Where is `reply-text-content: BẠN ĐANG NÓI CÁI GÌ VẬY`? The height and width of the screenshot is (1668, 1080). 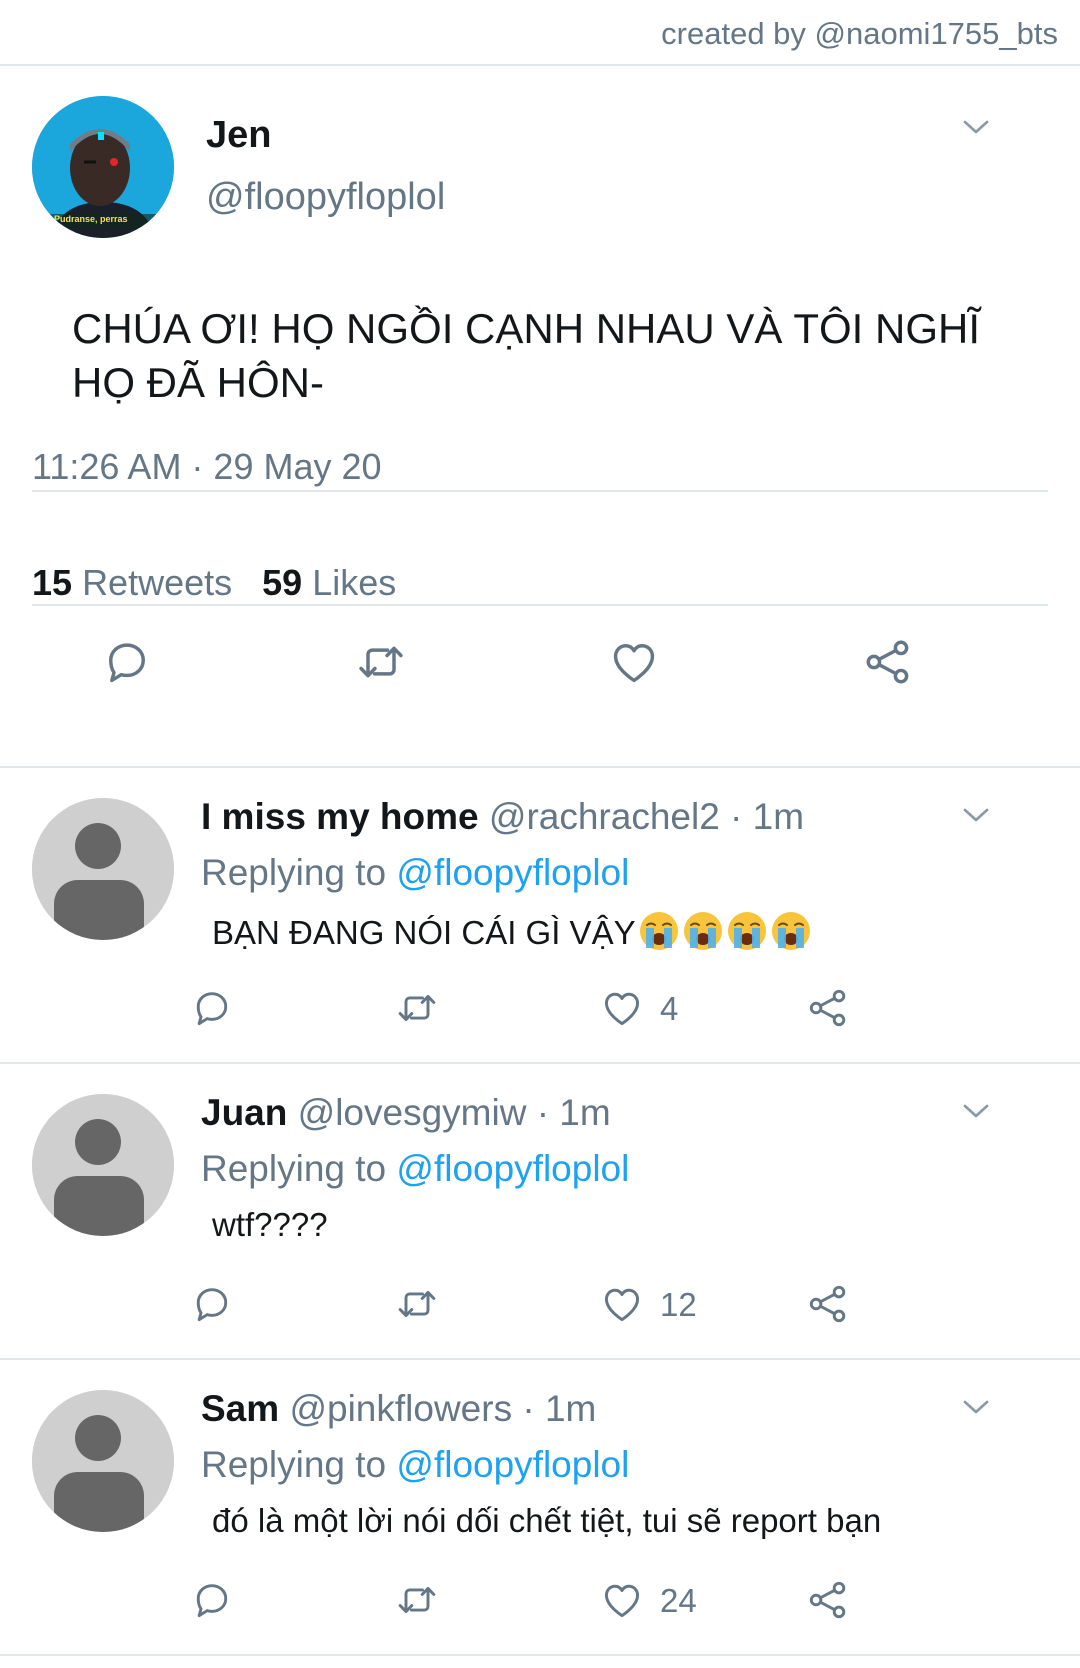 reply-text-content: BẠN ĐANG NÓI CÁI GÌ VẬY is located at coordinates (424, 932).